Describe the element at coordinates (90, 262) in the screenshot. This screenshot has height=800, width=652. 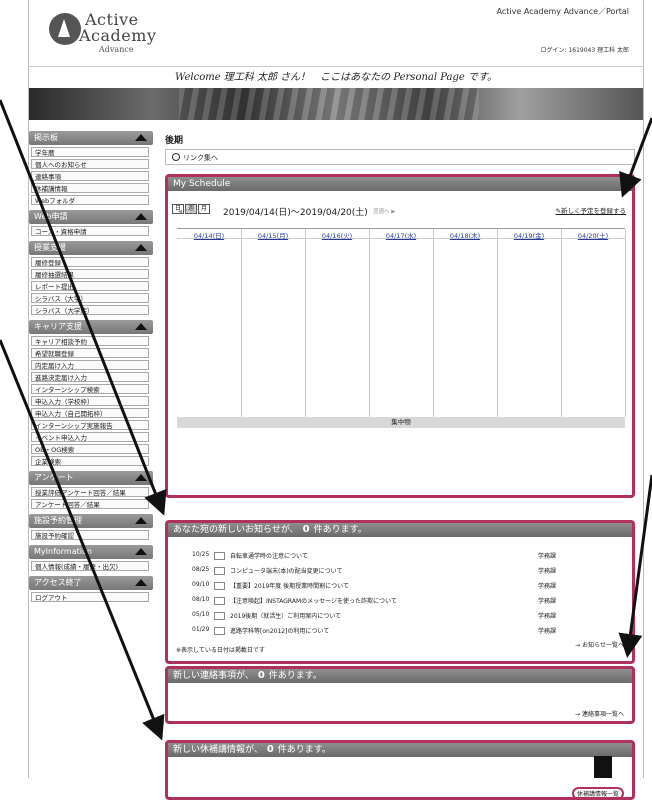
I see `sidebar-item: 履修登録` at that location.